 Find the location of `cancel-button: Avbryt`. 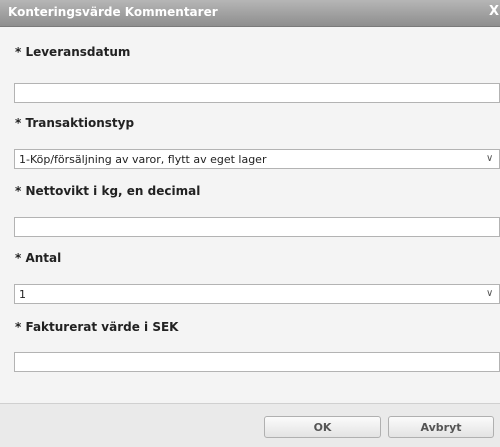

cancel-button: Avbryt is located at coordinates (441, 427).